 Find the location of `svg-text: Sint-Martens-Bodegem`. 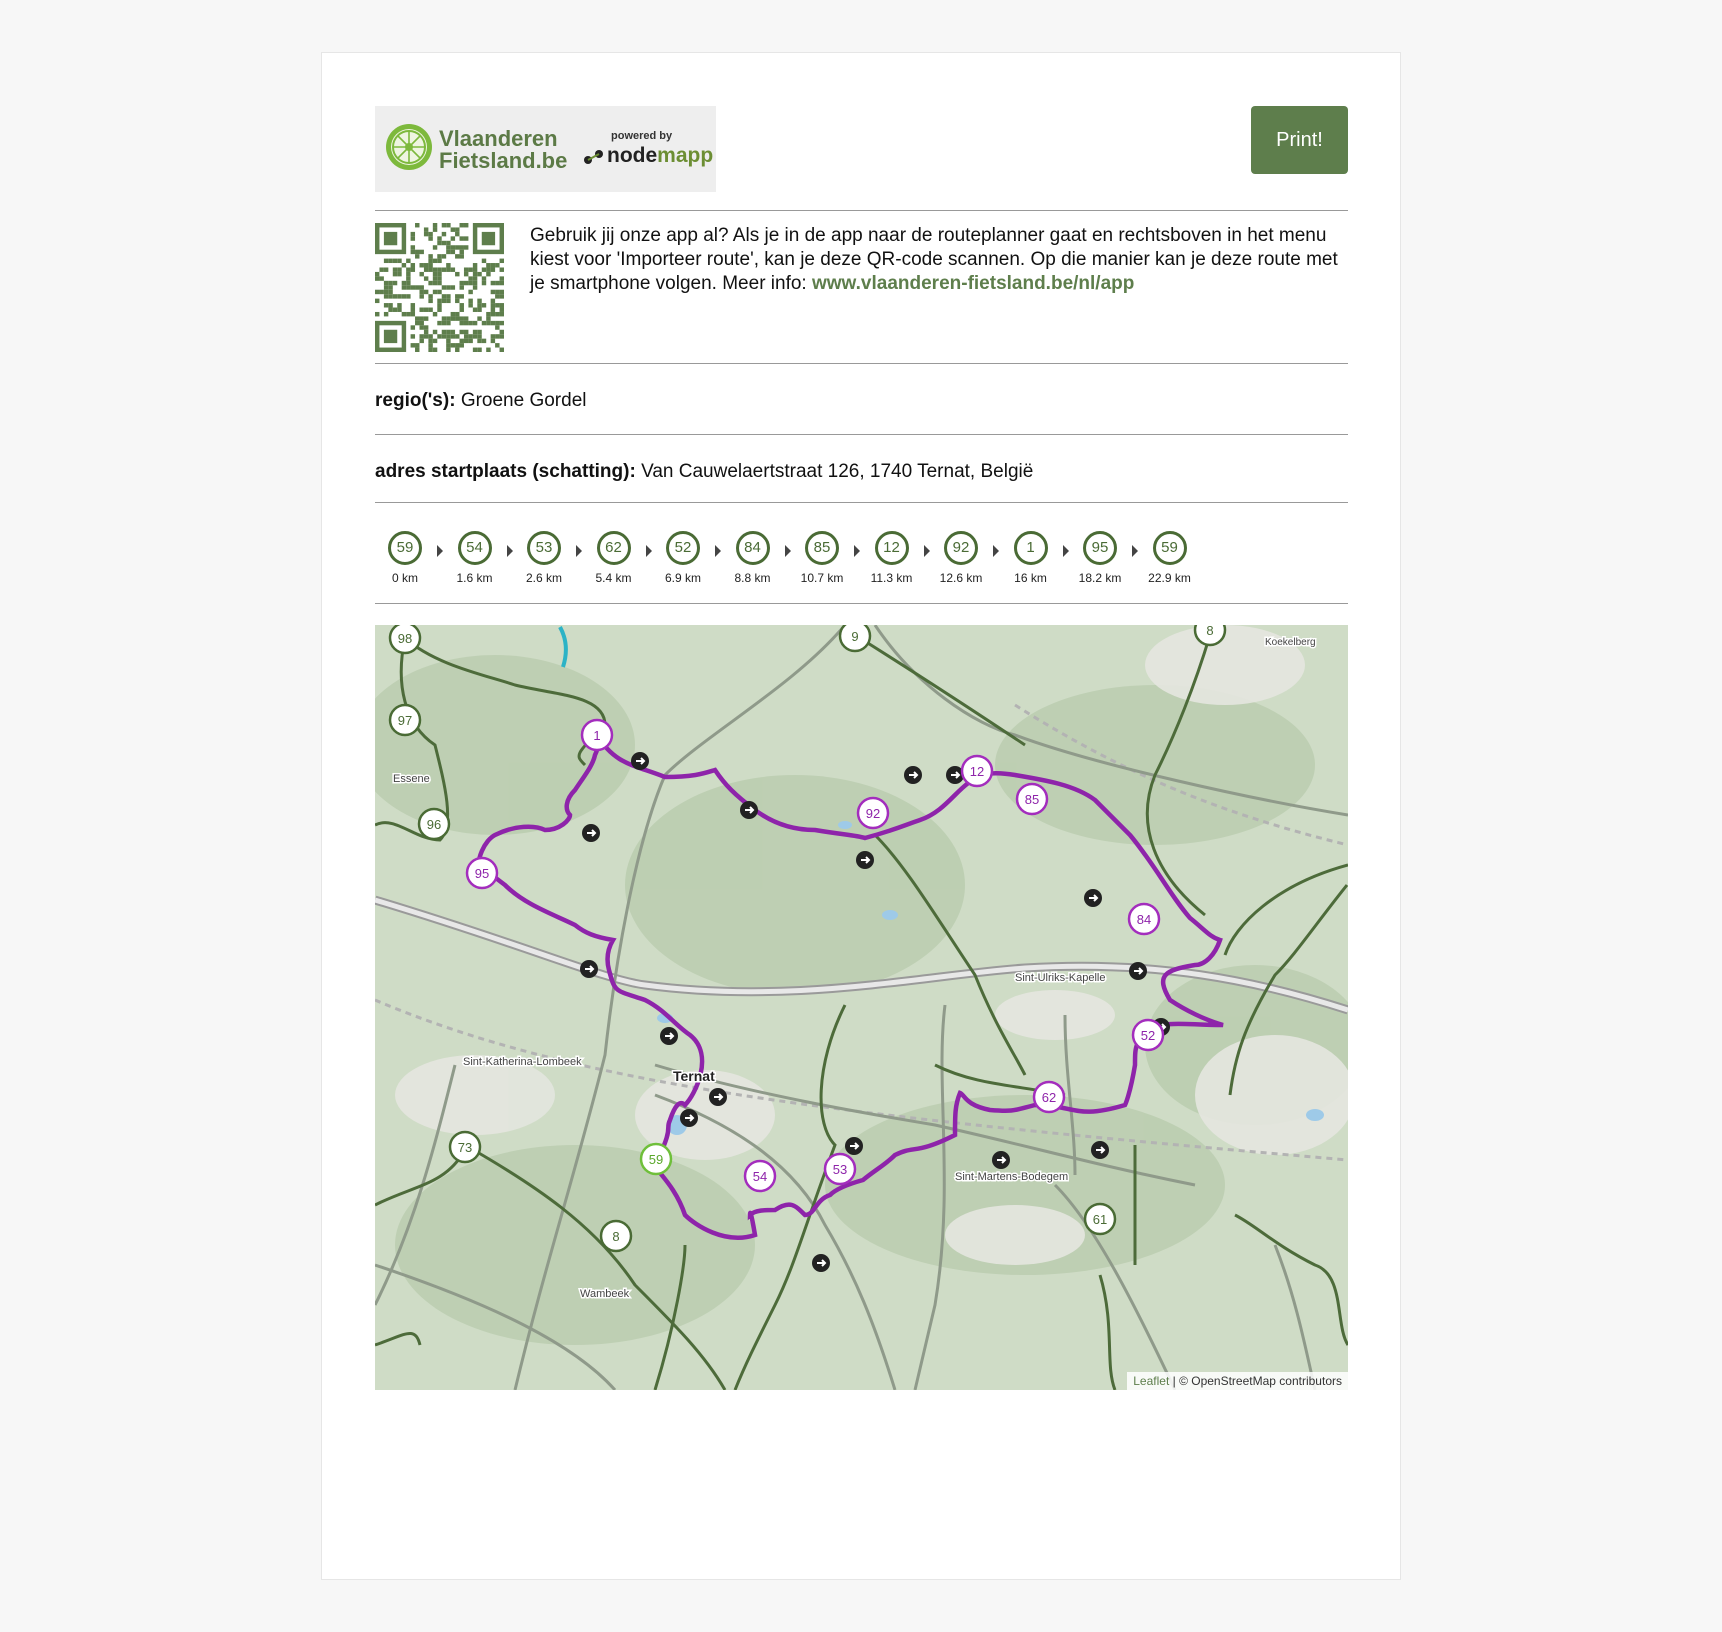

svg-text: Sint-Martens-Bodegem is located at coordinates (1011, 1177).